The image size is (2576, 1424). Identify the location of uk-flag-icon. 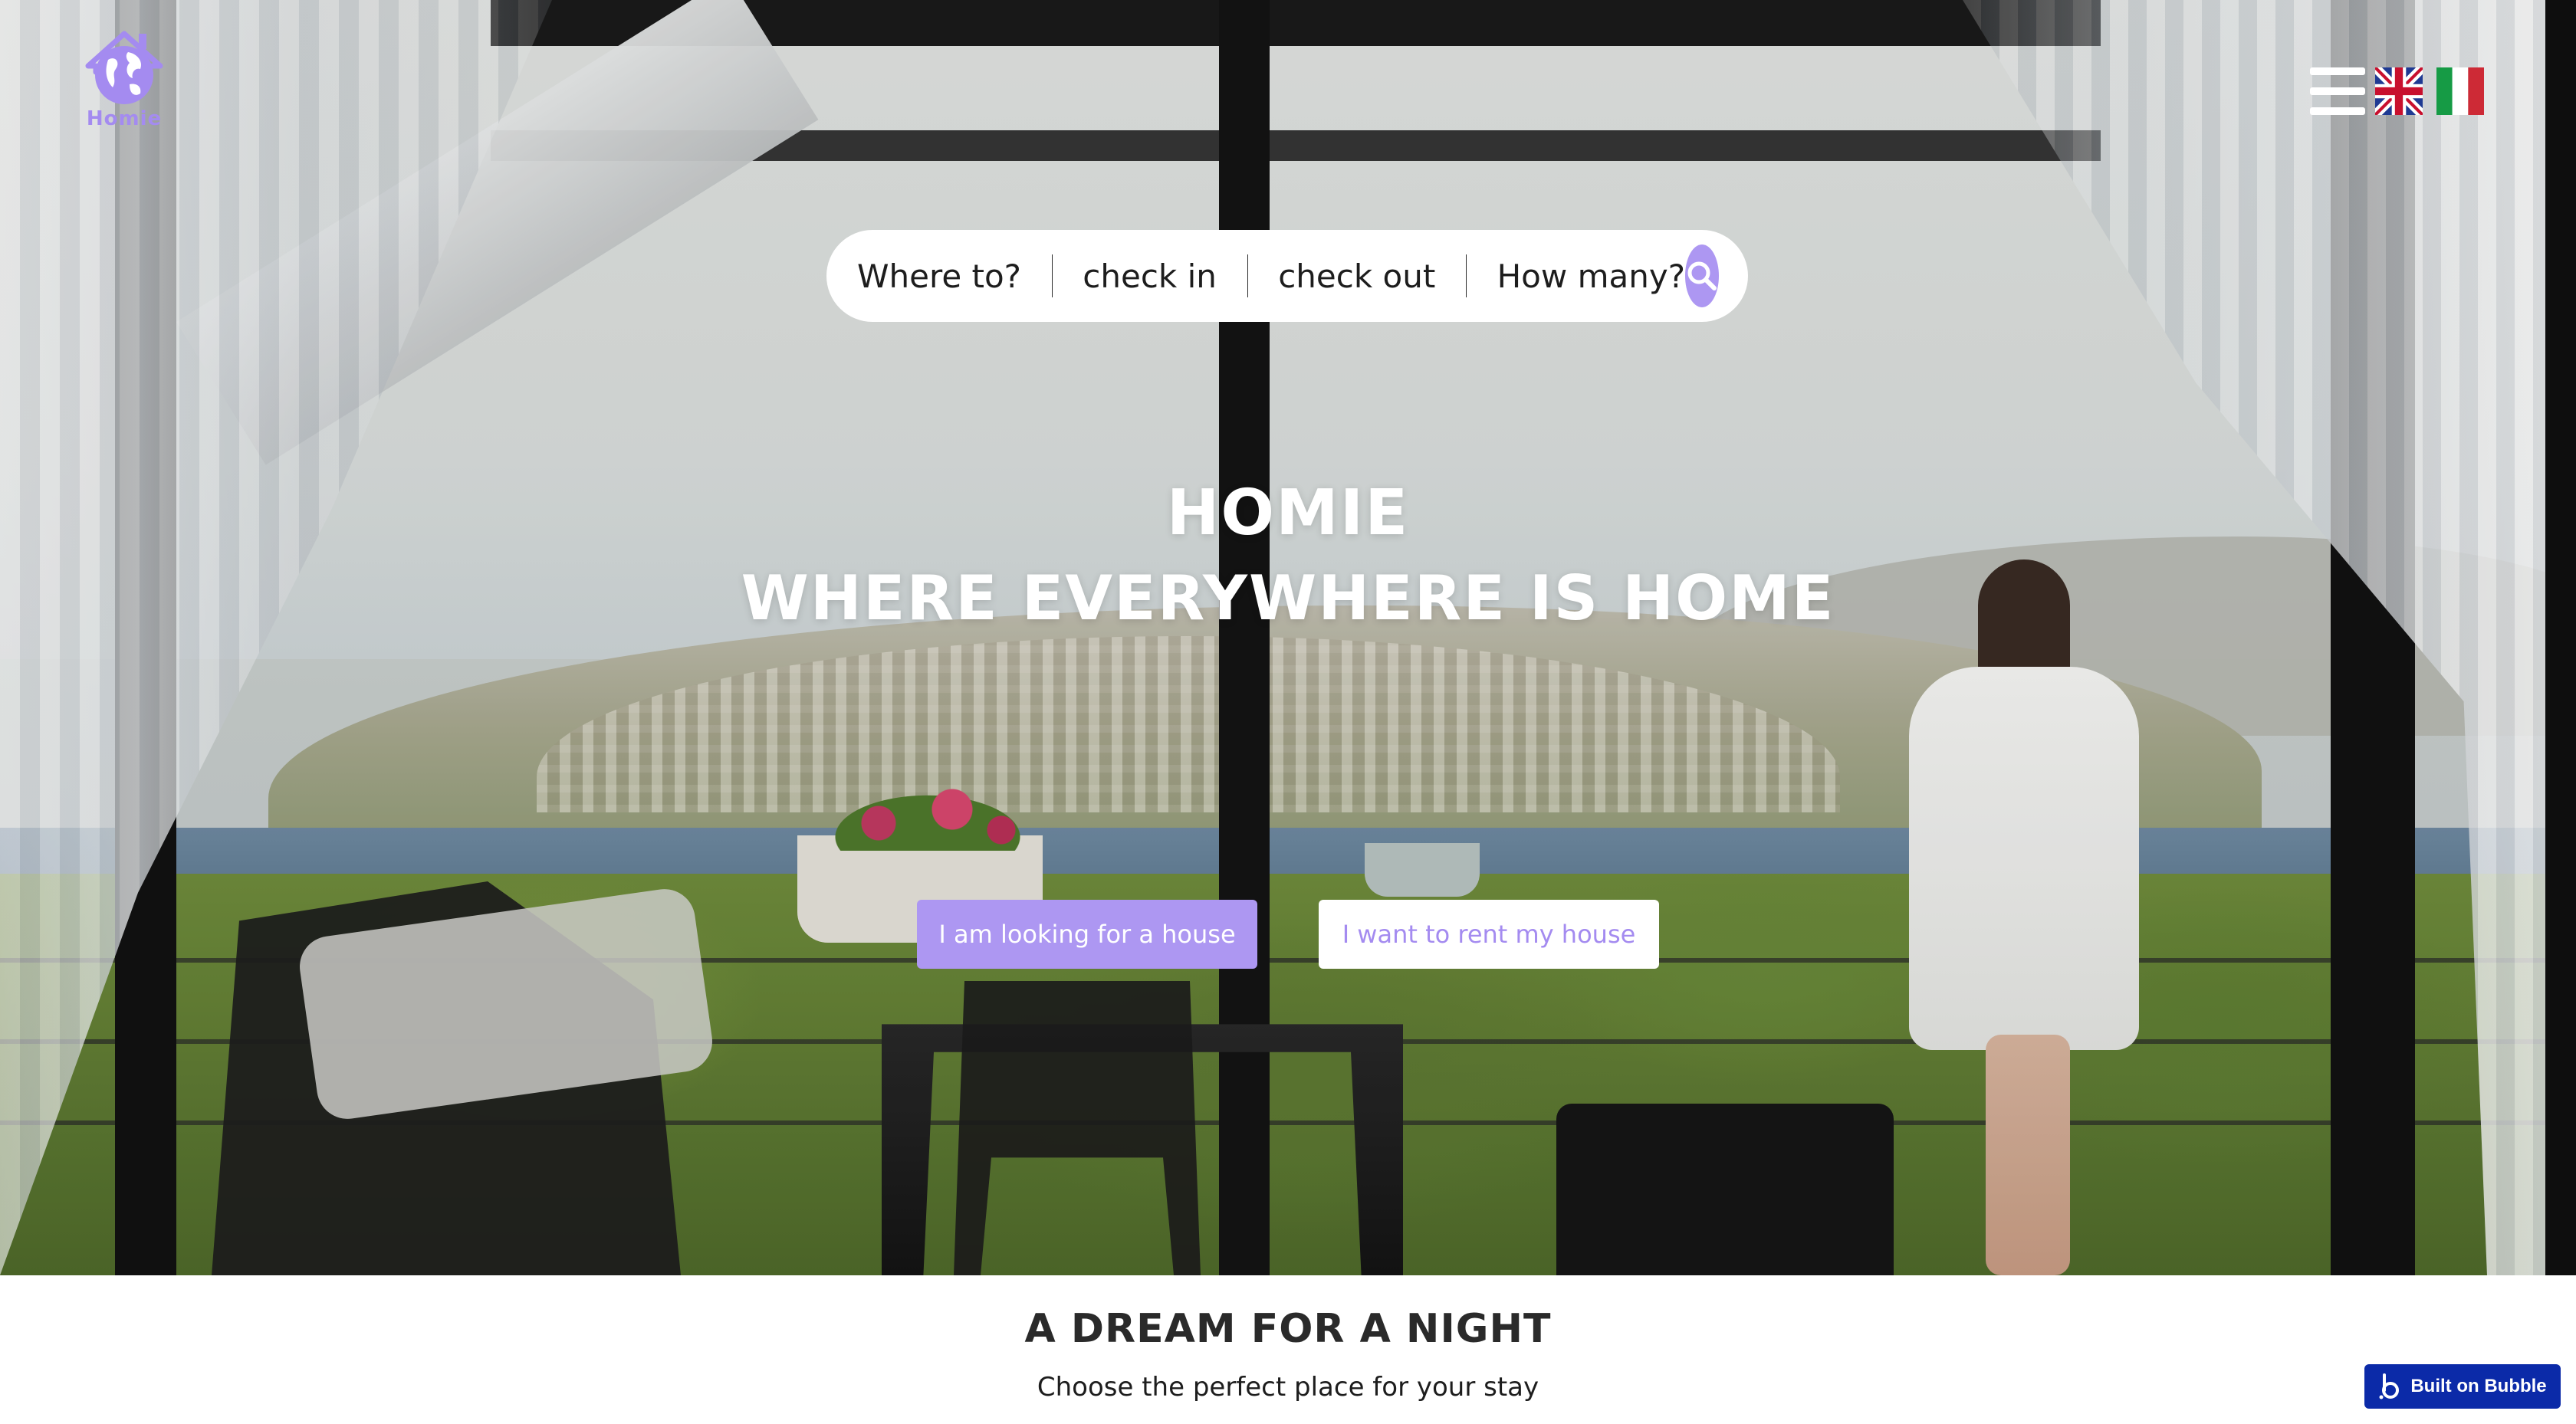
(2399, 91).